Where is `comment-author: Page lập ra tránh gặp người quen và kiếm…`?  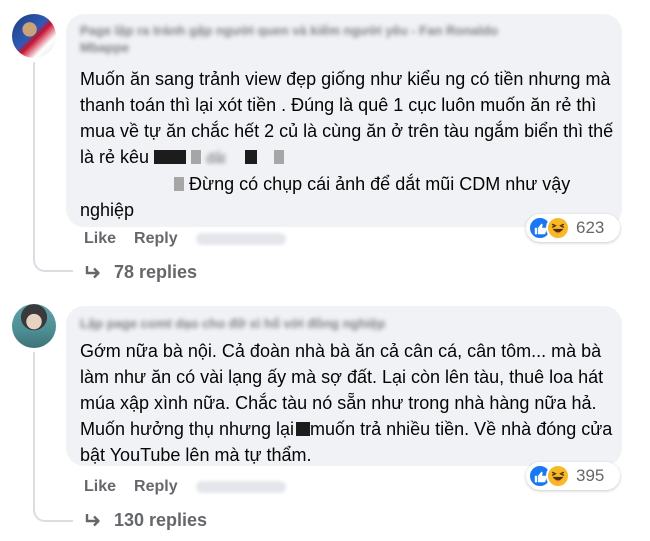 comment-author: Page lập ra tránh gặp người quen và kiếm… is located at coordinates (310, 39).